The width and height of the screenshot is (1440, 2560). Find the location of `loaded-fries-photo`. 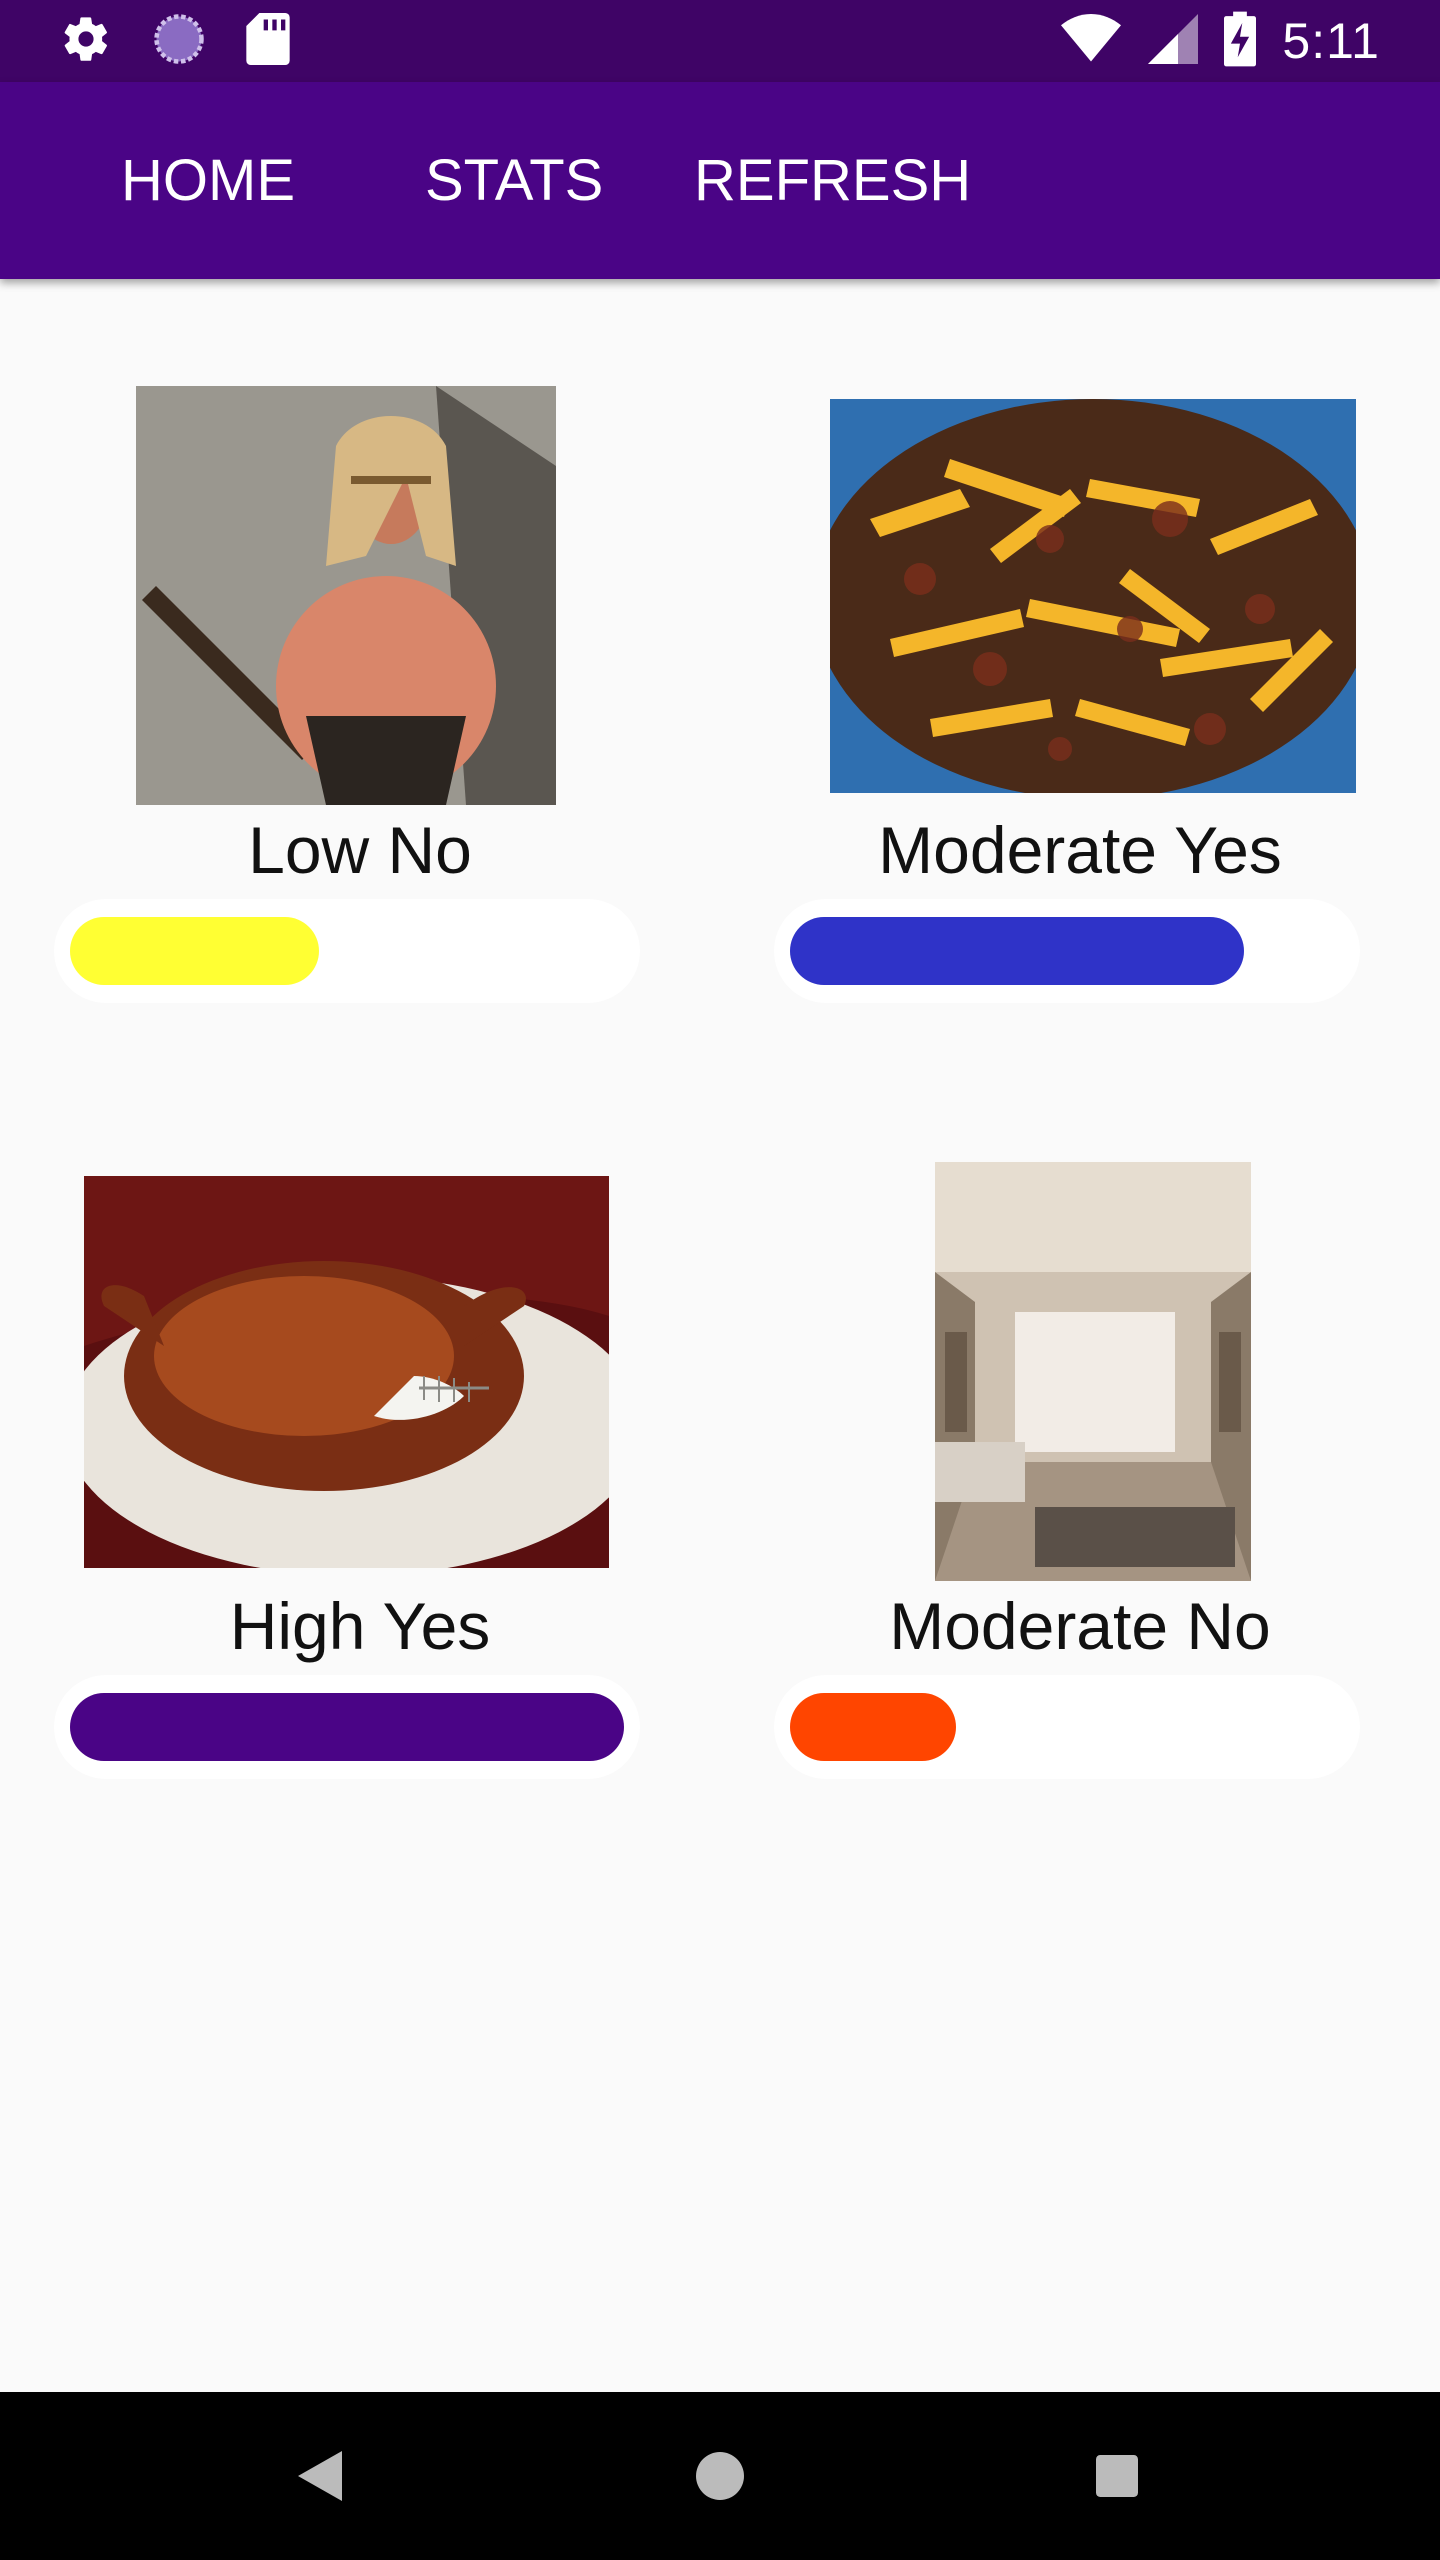

loaded-fries-photo is located at coordinates (1093, 596).